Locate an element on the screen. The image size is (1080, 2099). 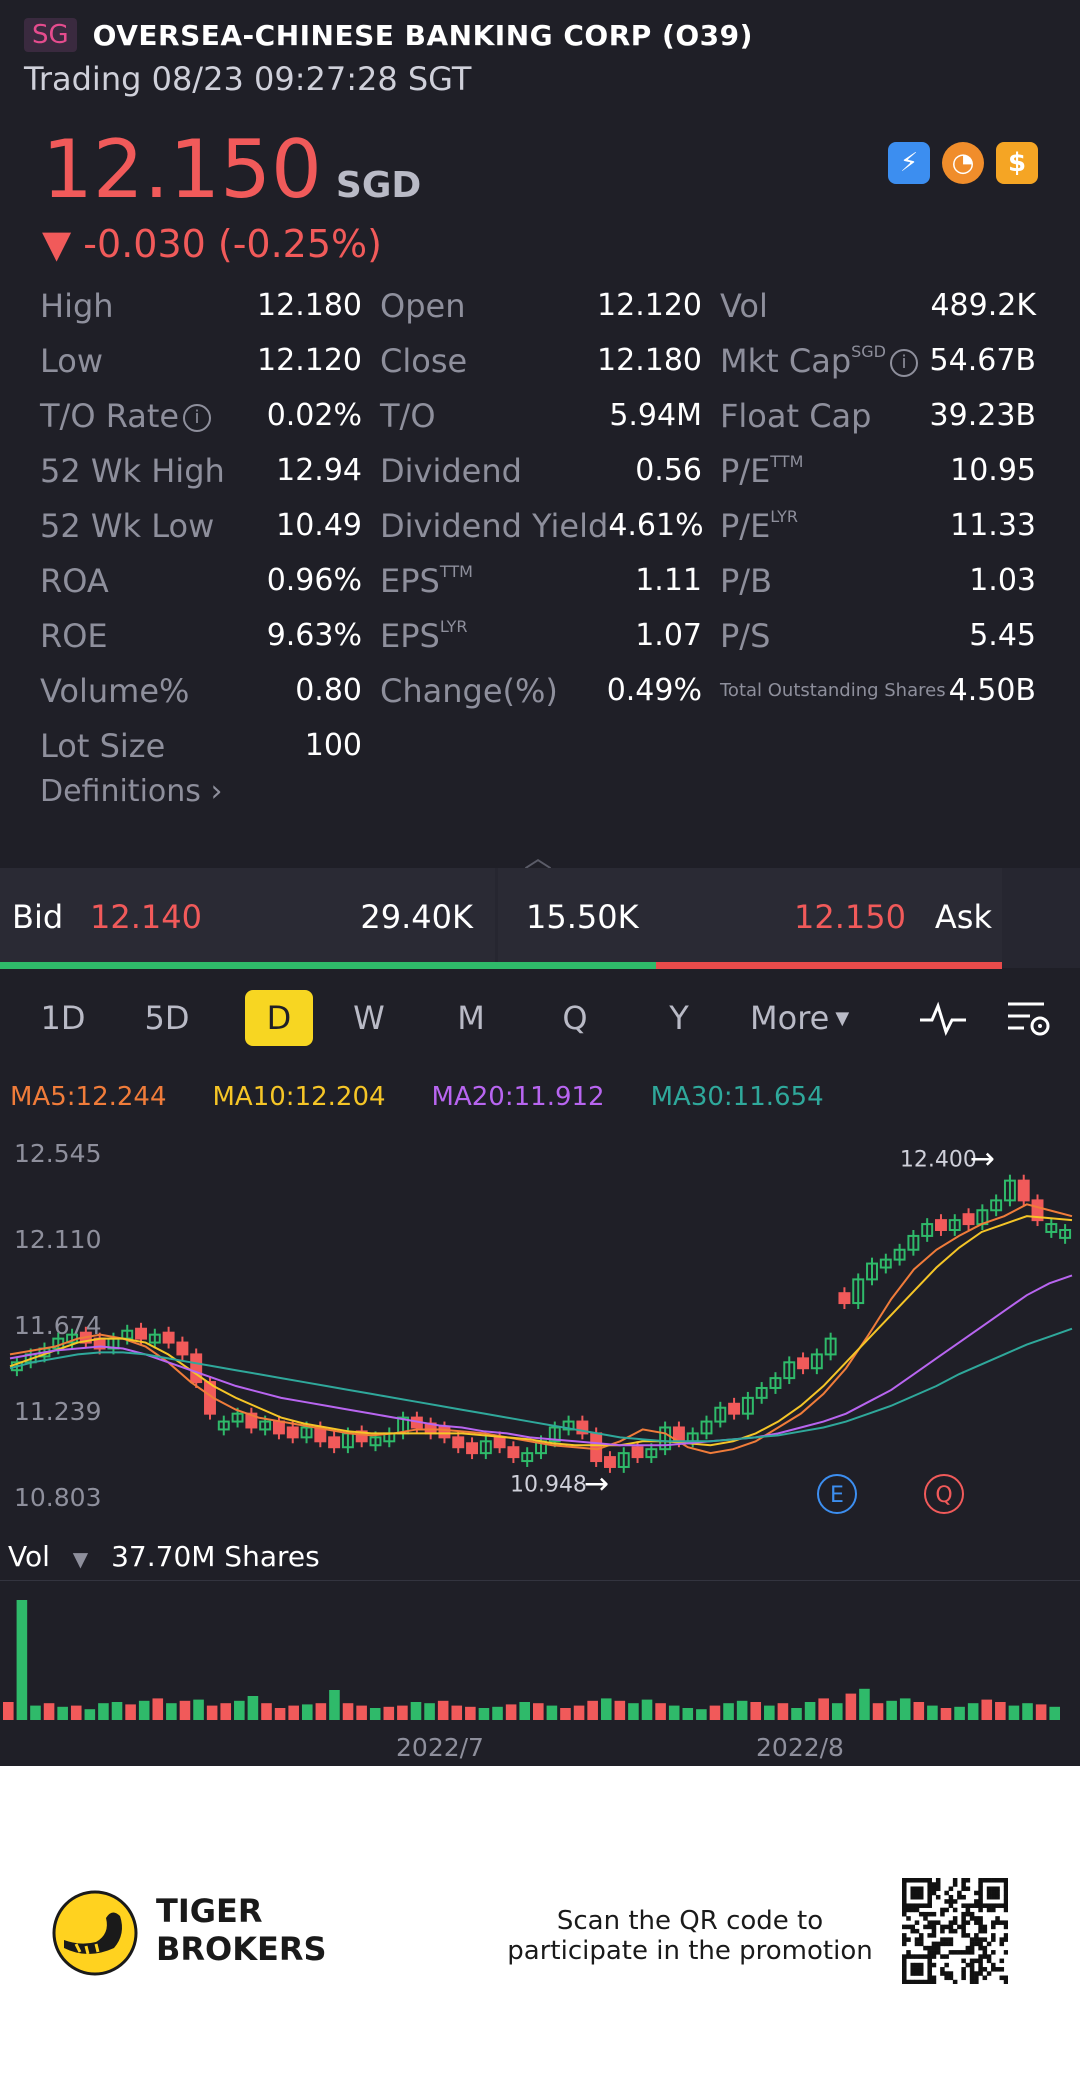
stat-label: High is located at coordinates (77, 305).